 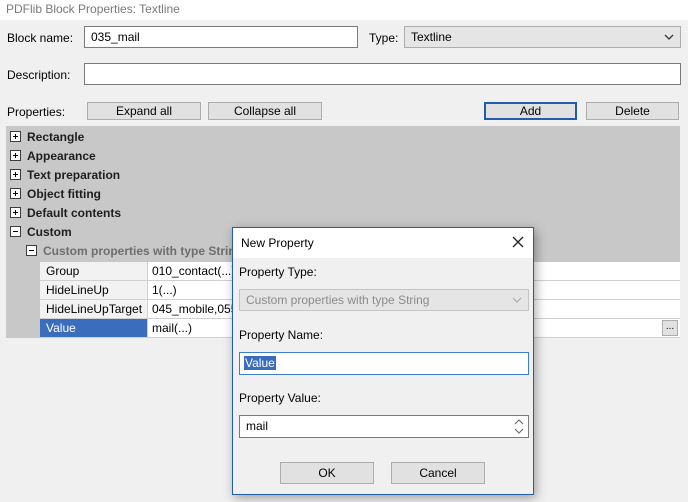 I want to click on property-type-select: Custom properties with type String, so click(x=384, y=300).